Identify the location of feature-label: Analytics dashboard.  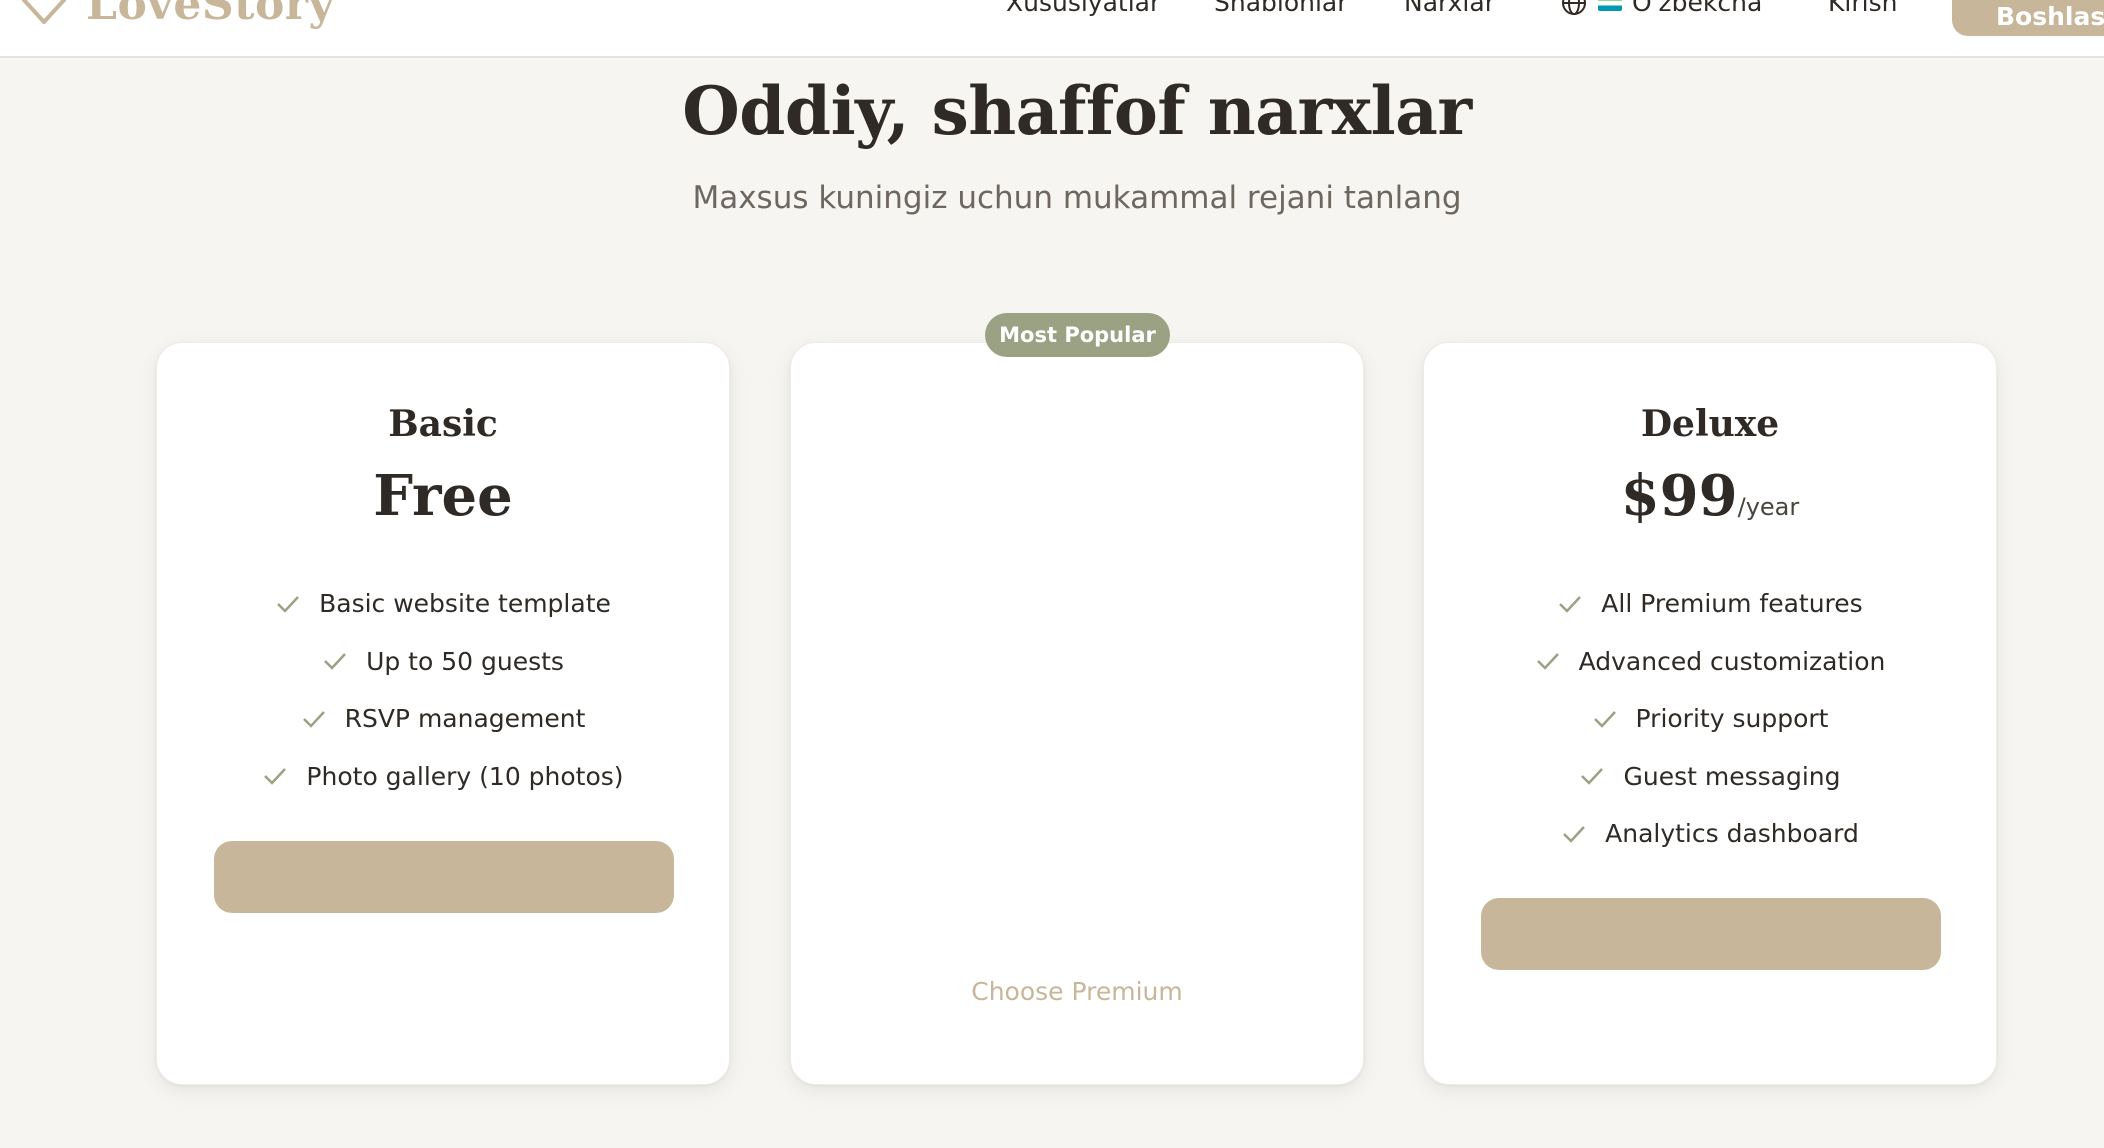
(1732, 834).